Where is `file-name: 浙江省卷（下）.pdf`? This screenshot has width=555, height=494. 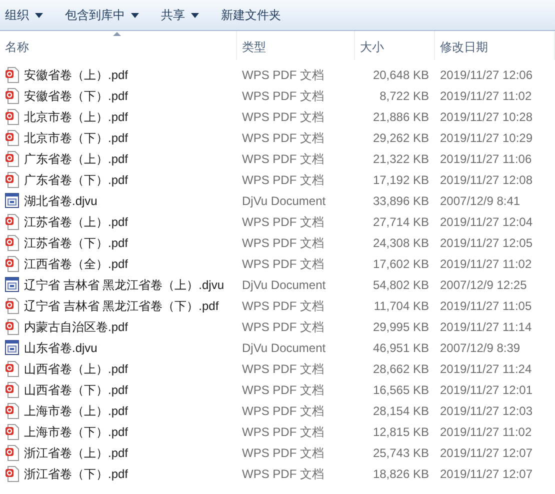
file-name: 浙江省卷（下）.pdf is located at coordinates (76, 474).